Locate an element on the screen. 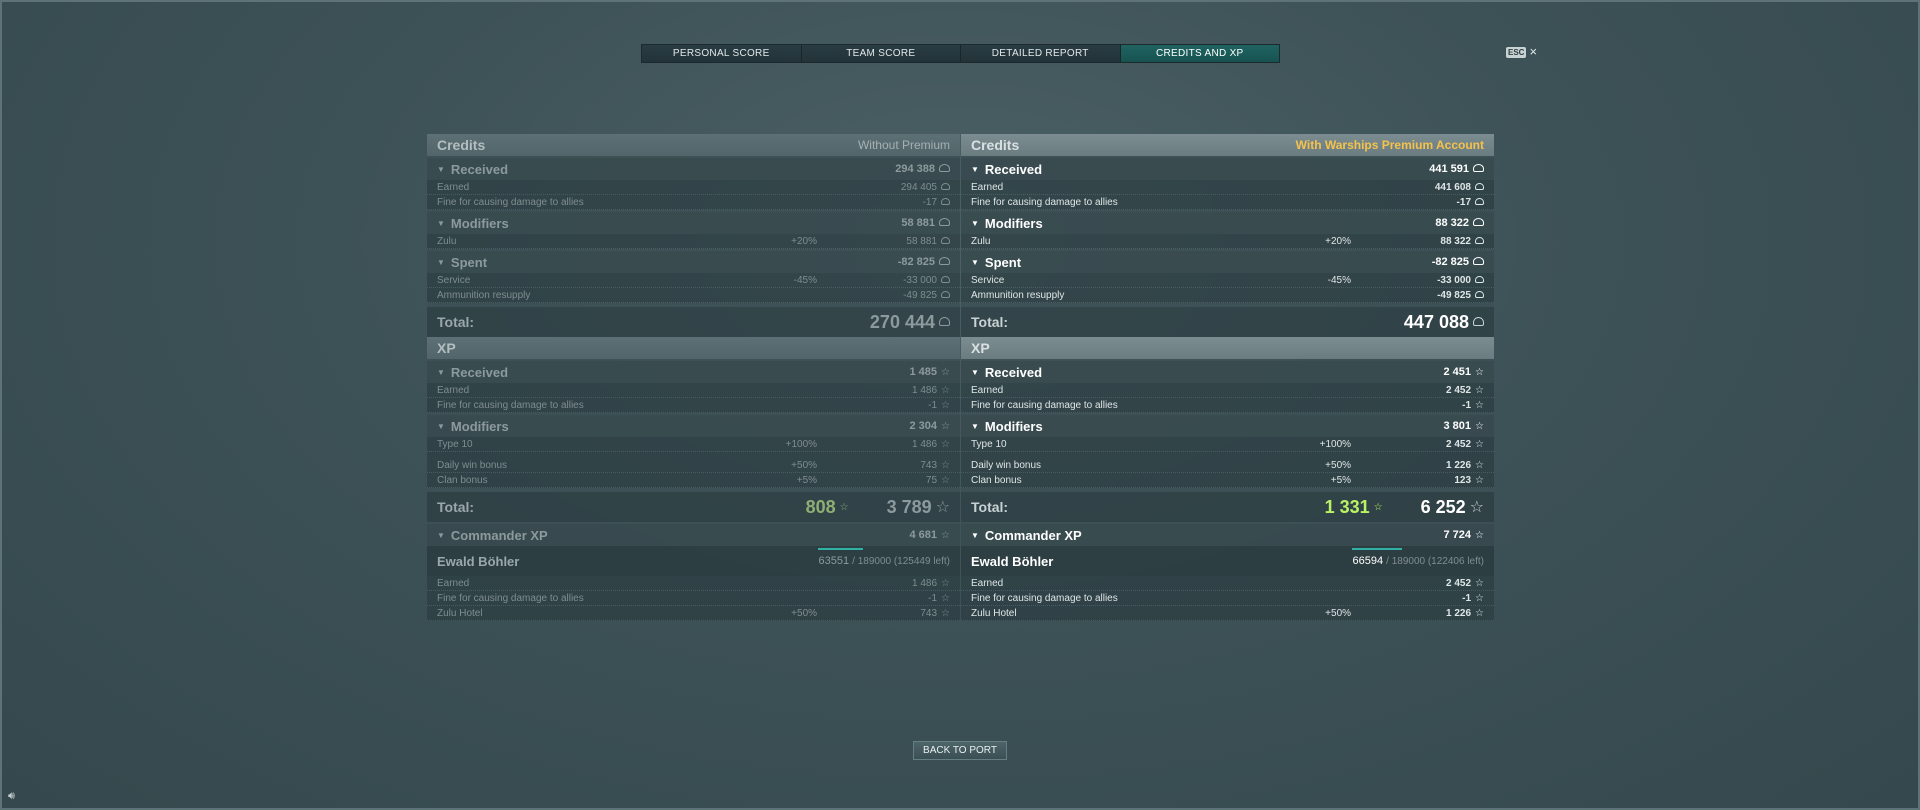 The image size is (1920, 810). line-item: Daily win bonus +50% 743 ☆ is located at coordinates (693, 465).